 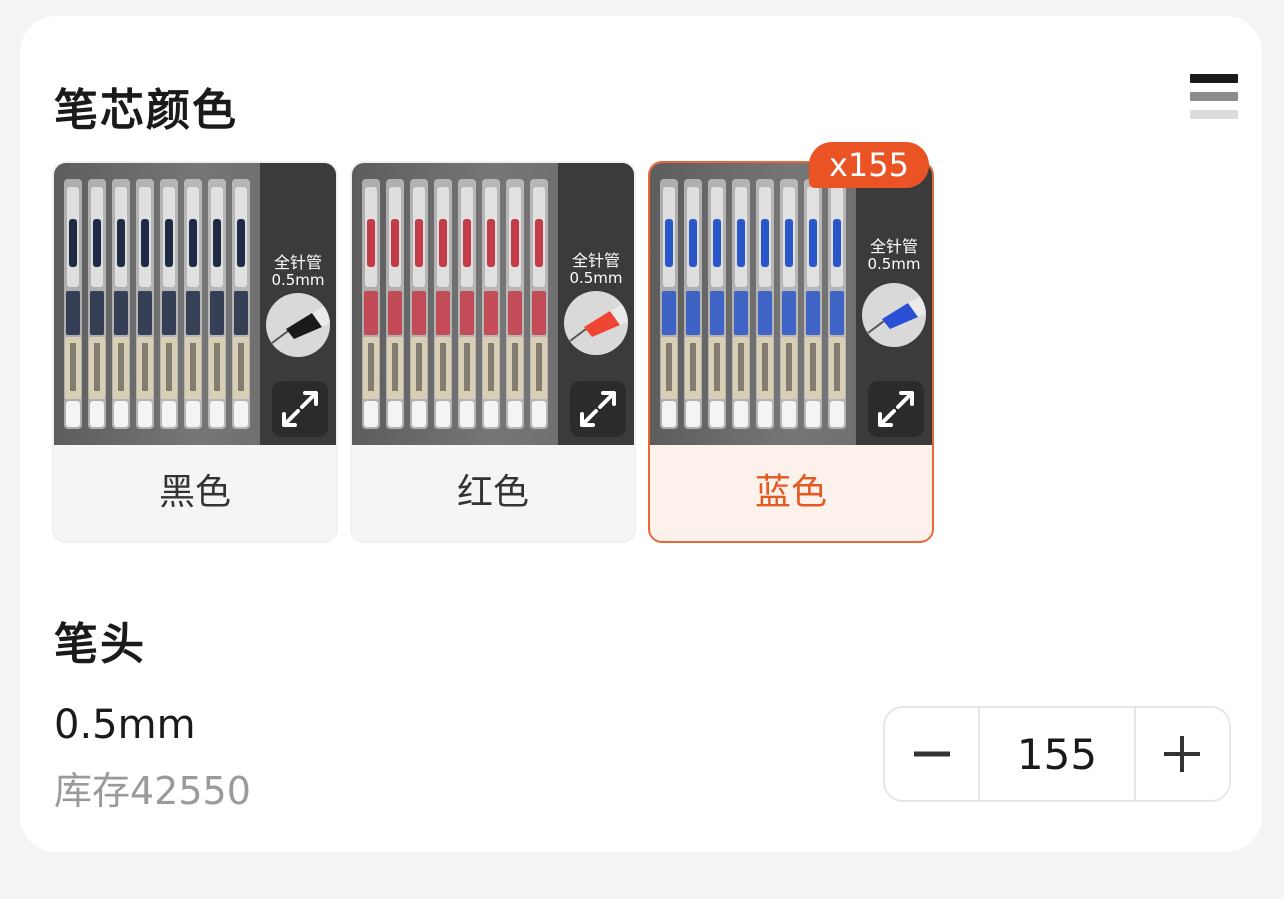 I want to click on color-option-blue: 全针管 0.5mm 蓝色, so click(x=791, y=352).